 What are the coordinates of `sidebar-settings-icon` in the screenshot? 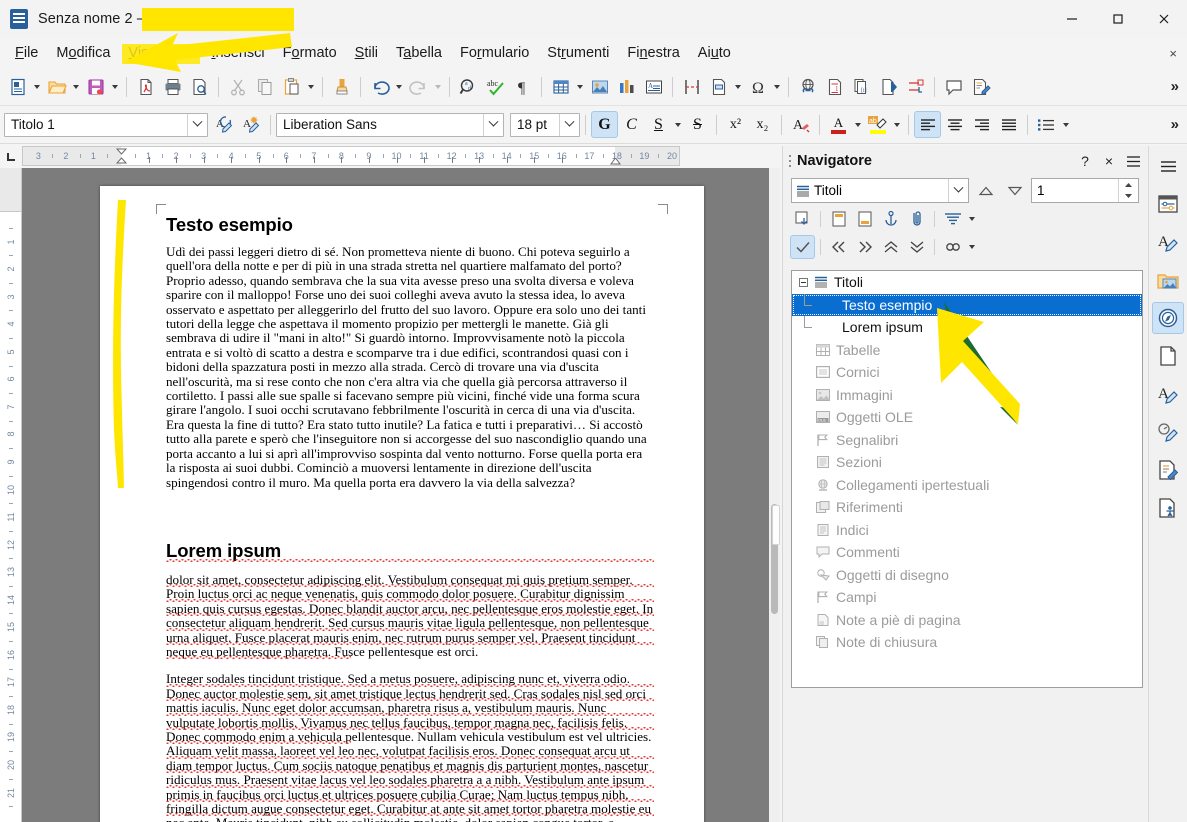 It's located at (1168, 204).